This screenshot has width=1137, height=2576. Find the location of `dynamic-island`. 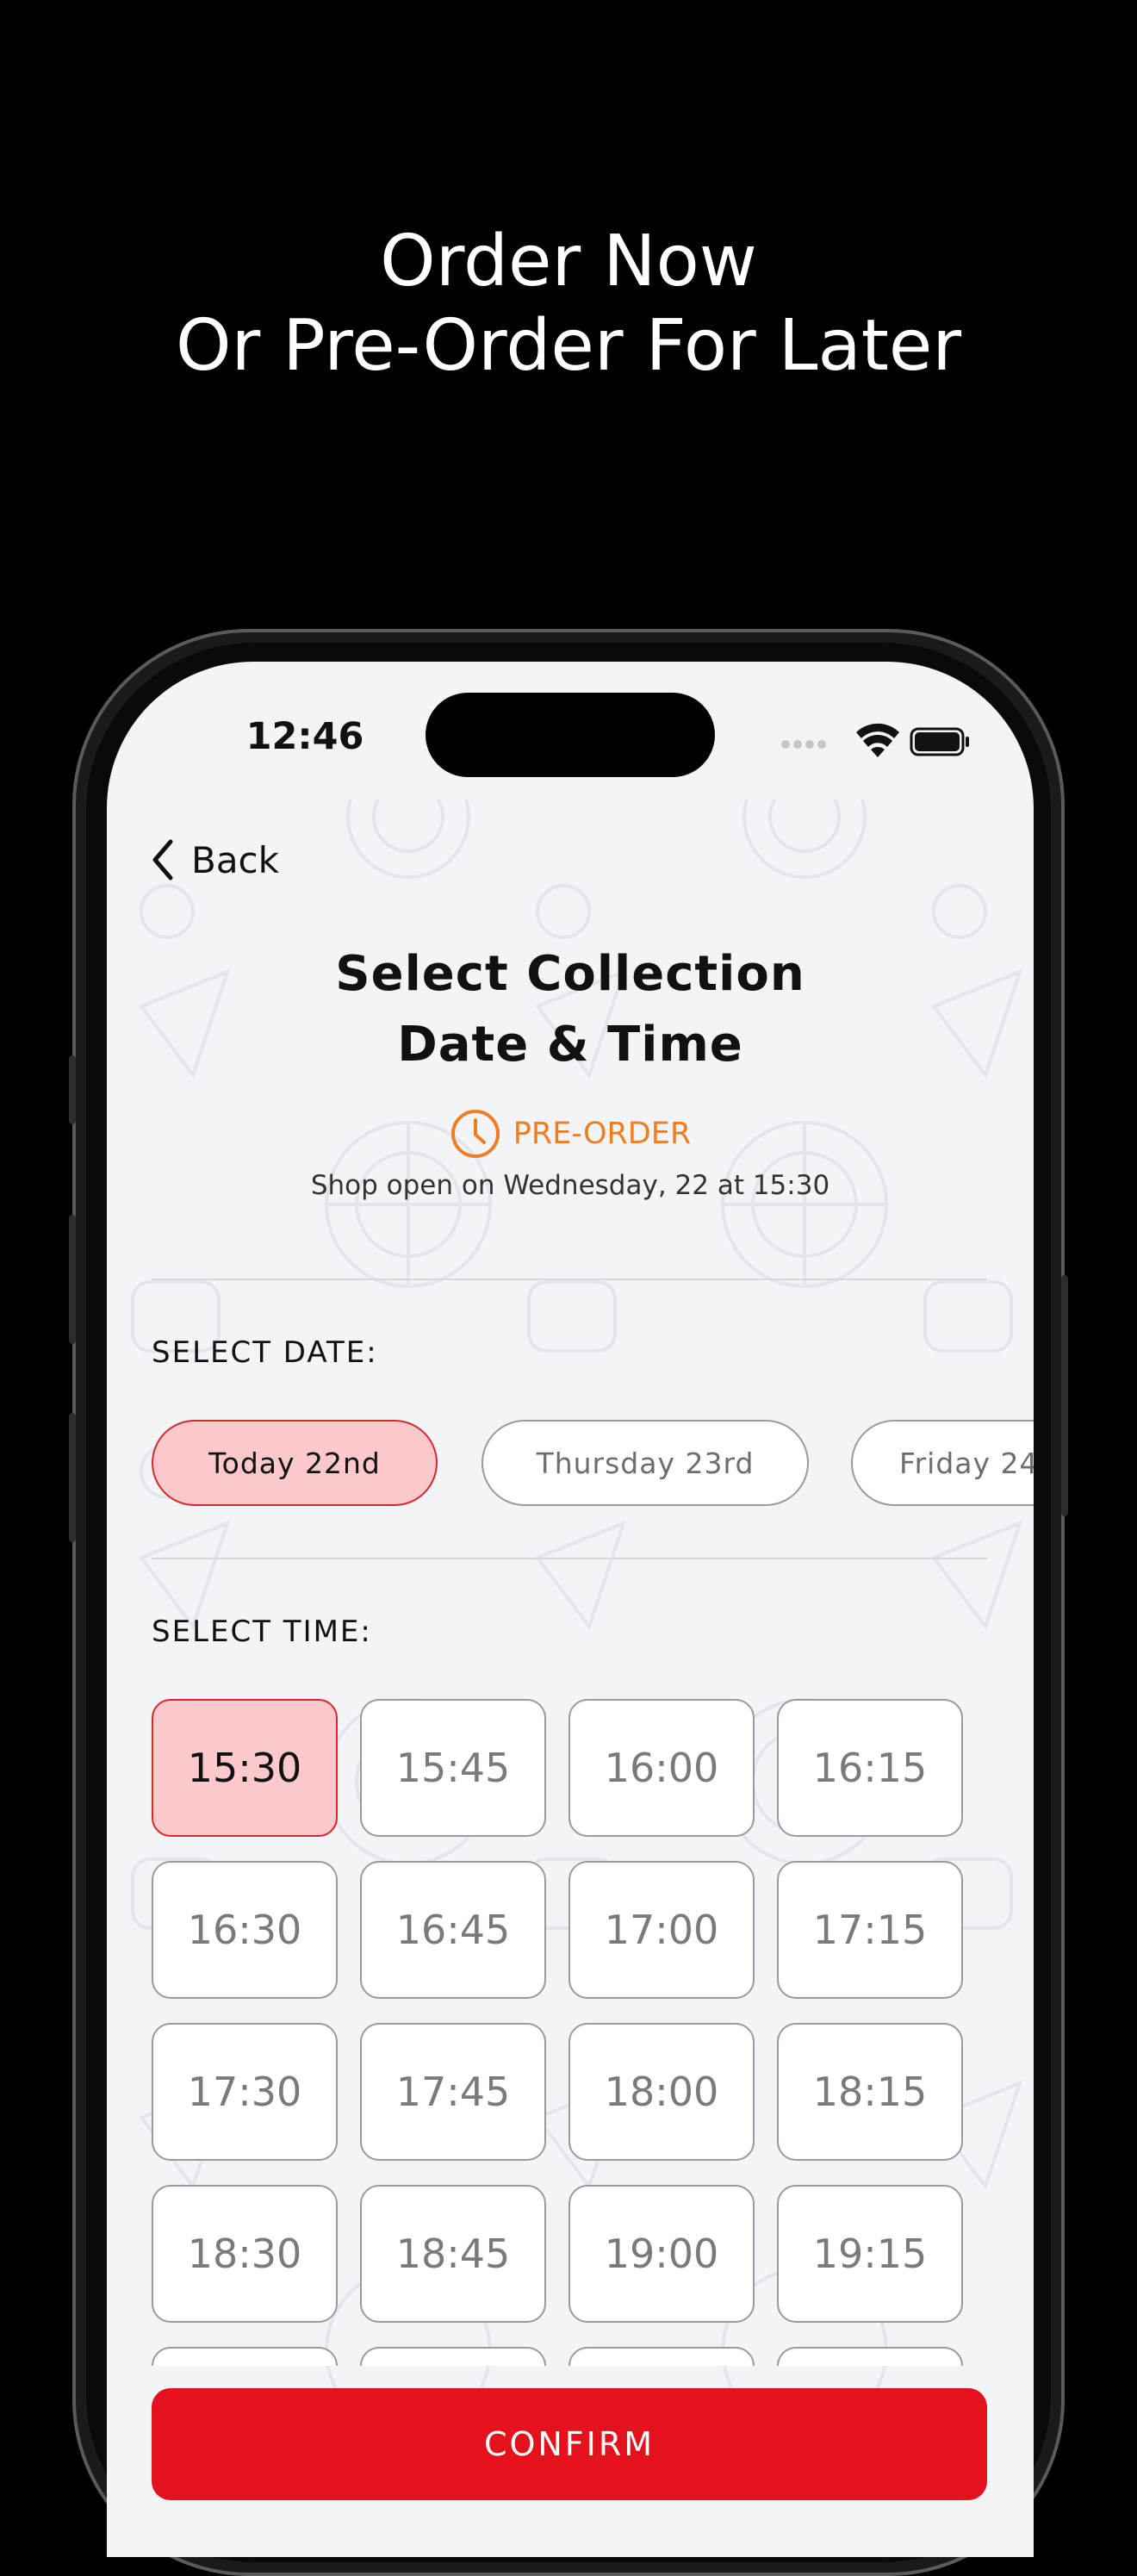

dynamic-island is located at coordinates (570, 735).